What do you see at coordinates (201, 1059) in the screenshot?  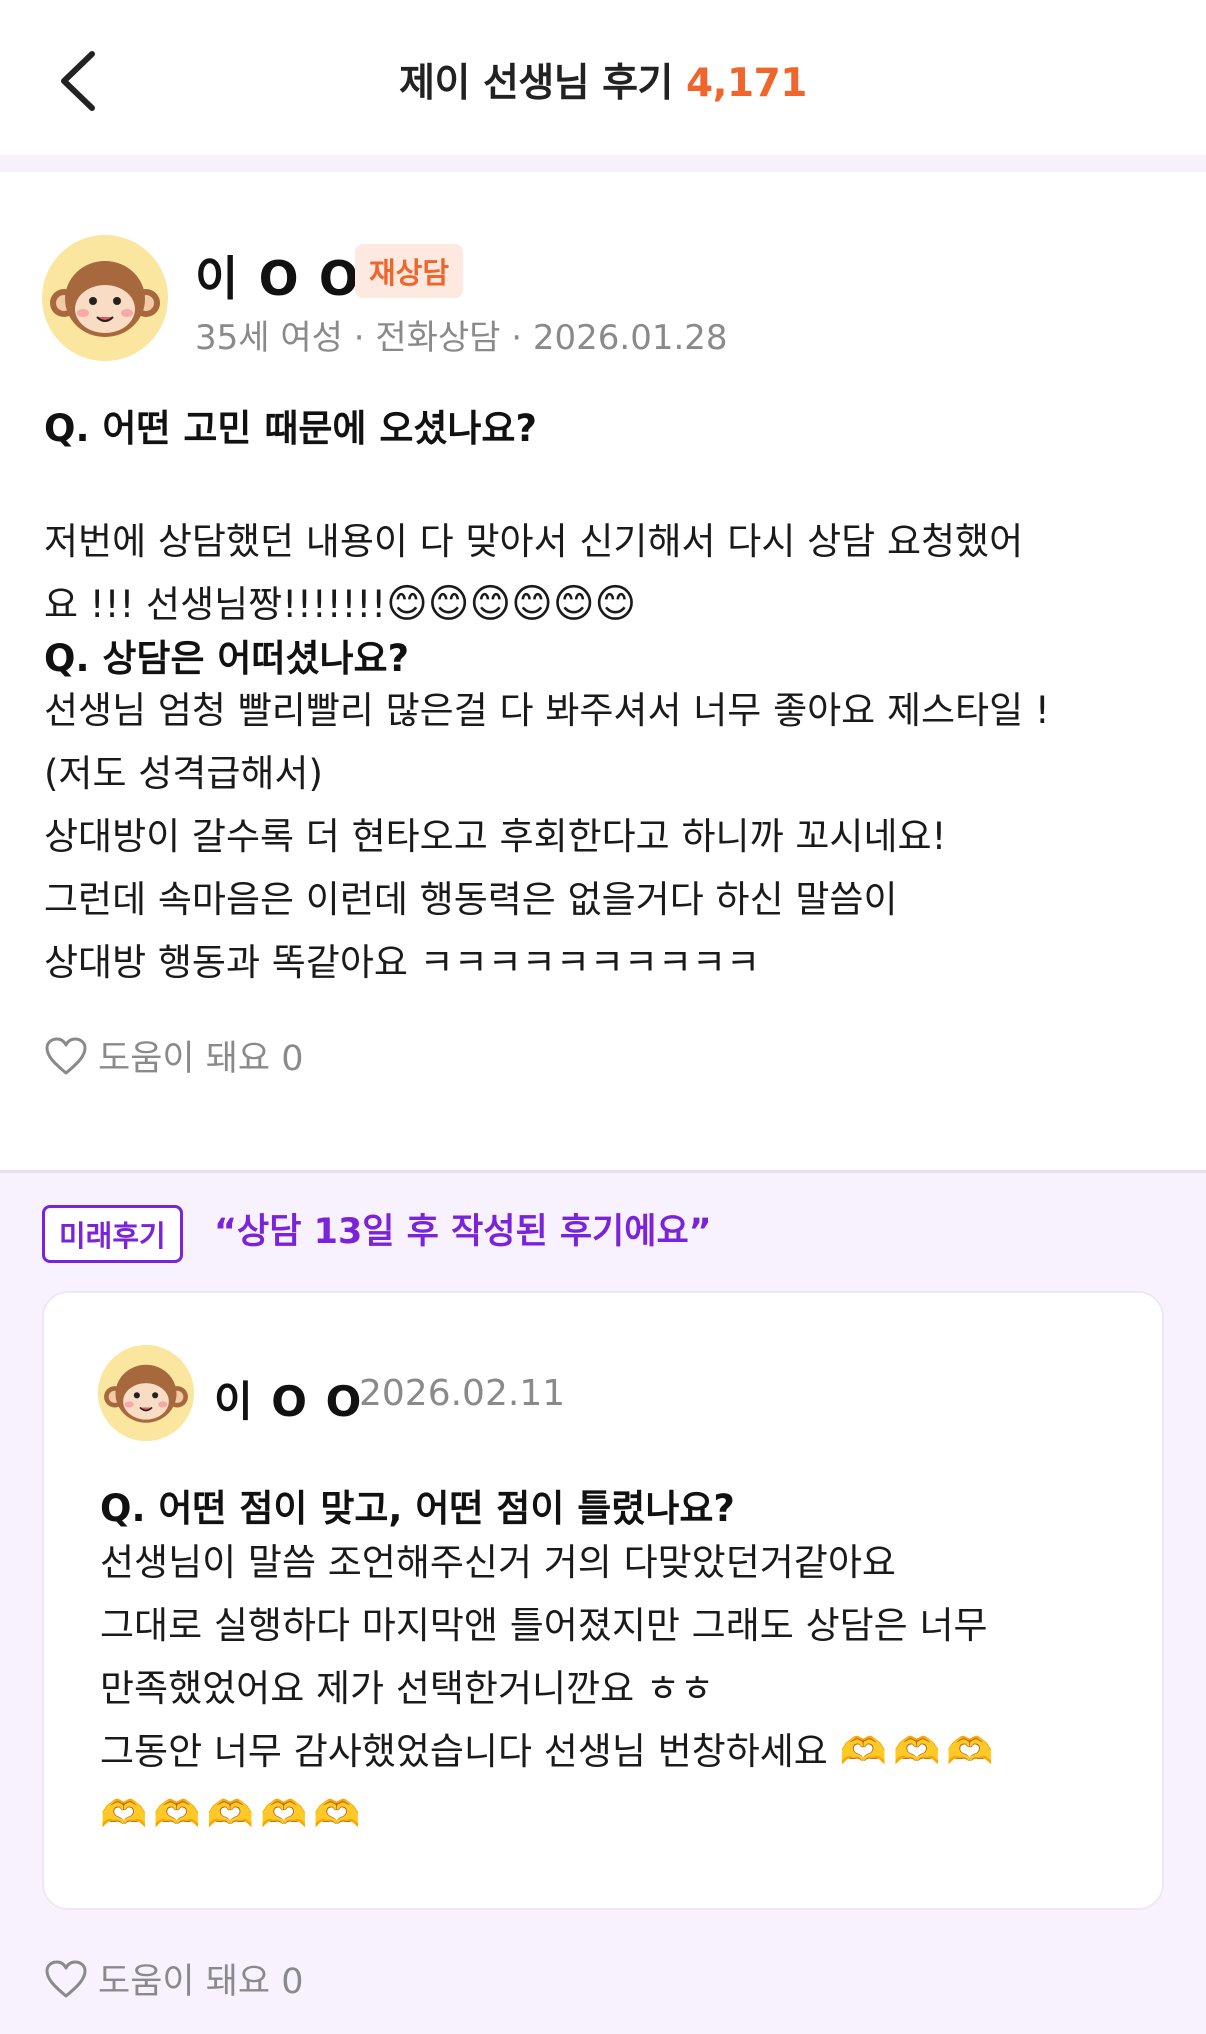 I see `helpful-label: 도움이 돼요 0` at bounding box center [201, 1059].